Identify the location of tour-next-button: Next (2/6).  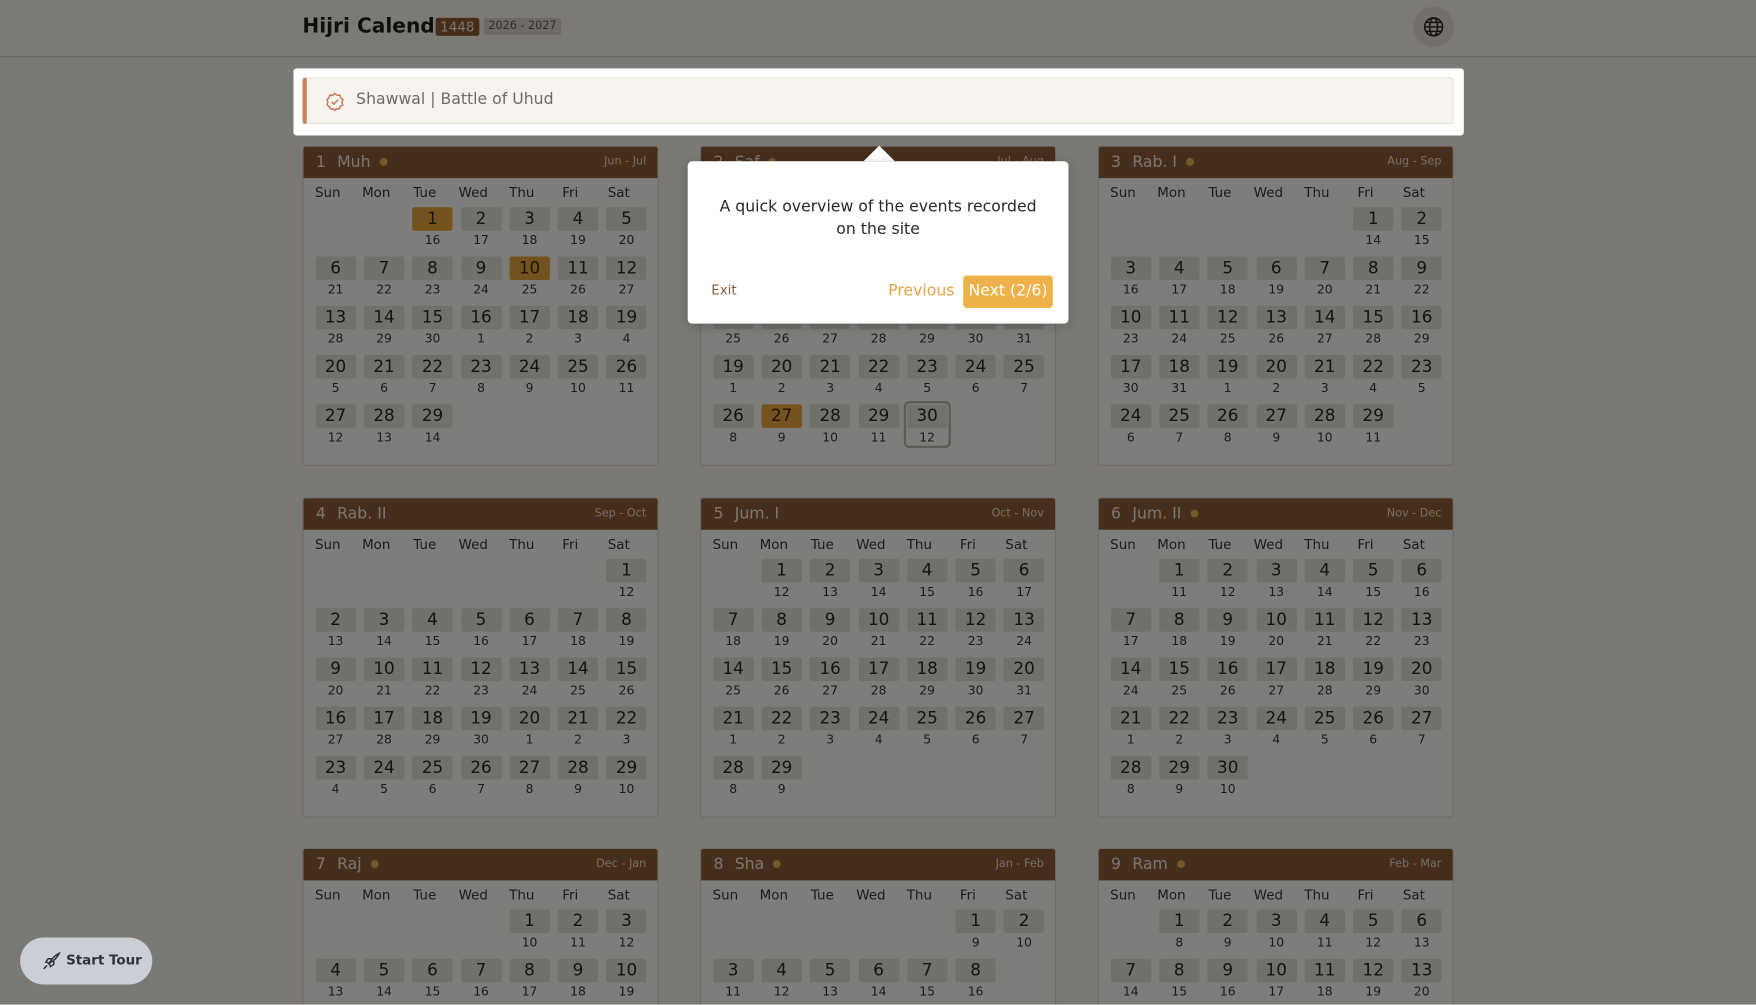
(1008, 291).